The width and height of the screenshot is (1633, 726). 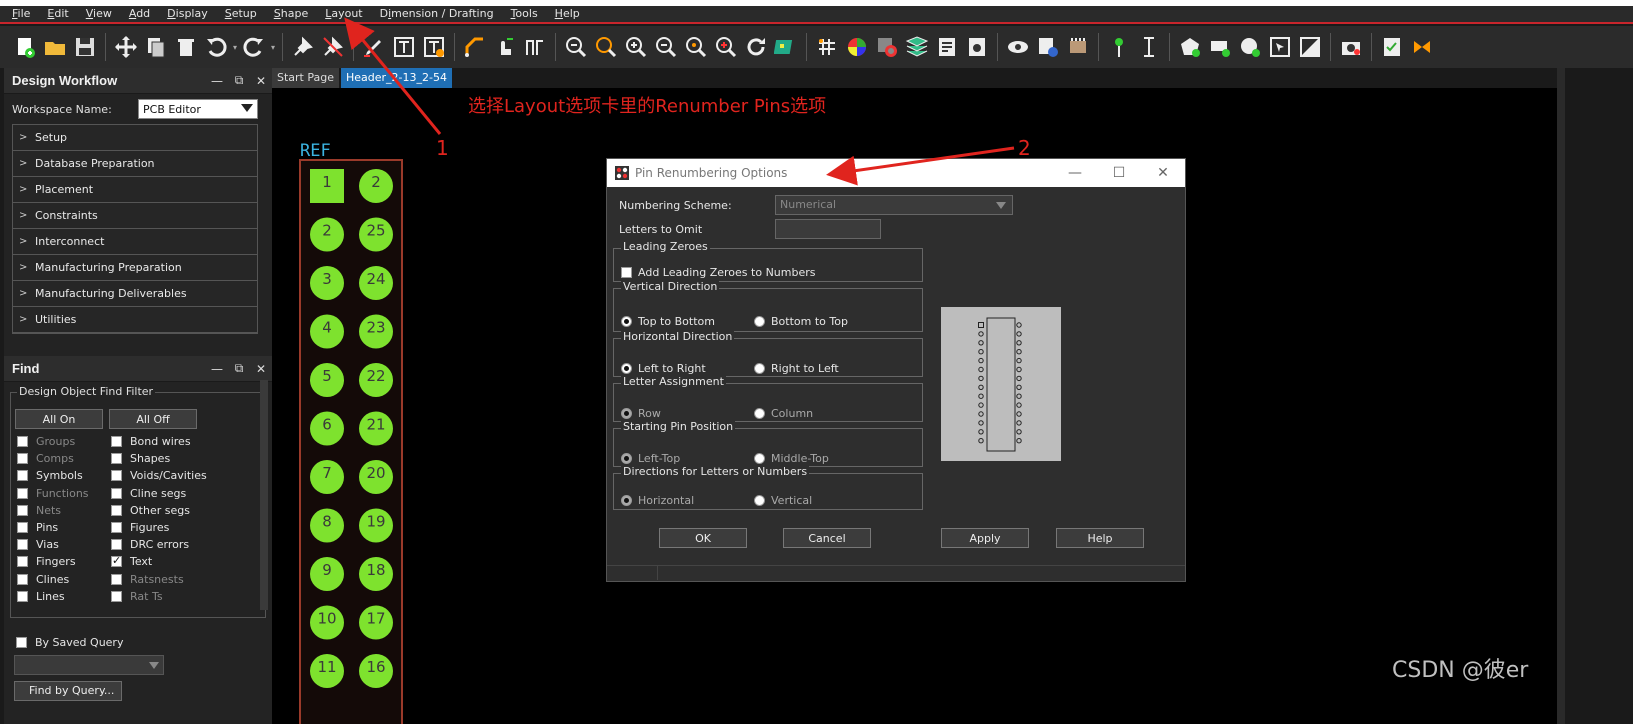 I want to click on slide-icon, so click(x=505, y=47).